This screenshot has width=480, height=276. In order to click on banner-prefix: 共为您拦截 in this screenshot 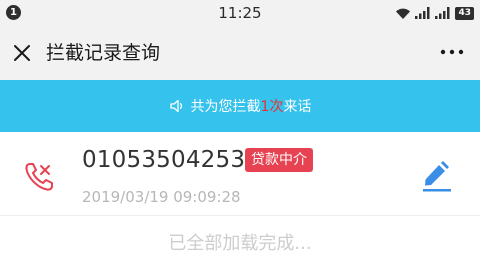, I will do `click(225, 107)`.